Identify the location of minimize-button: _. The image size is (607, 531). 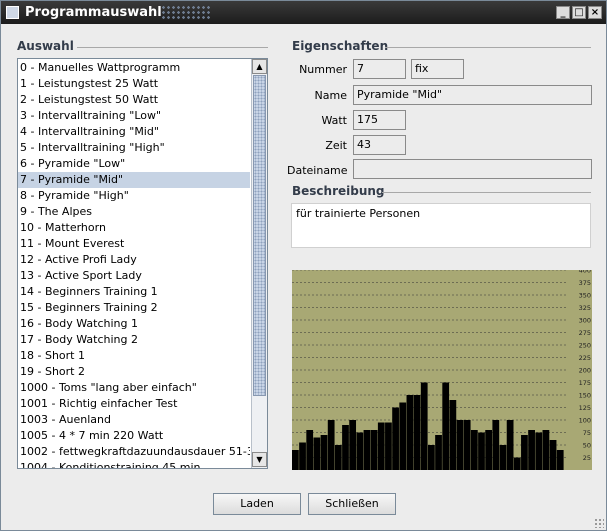
(563, 12).